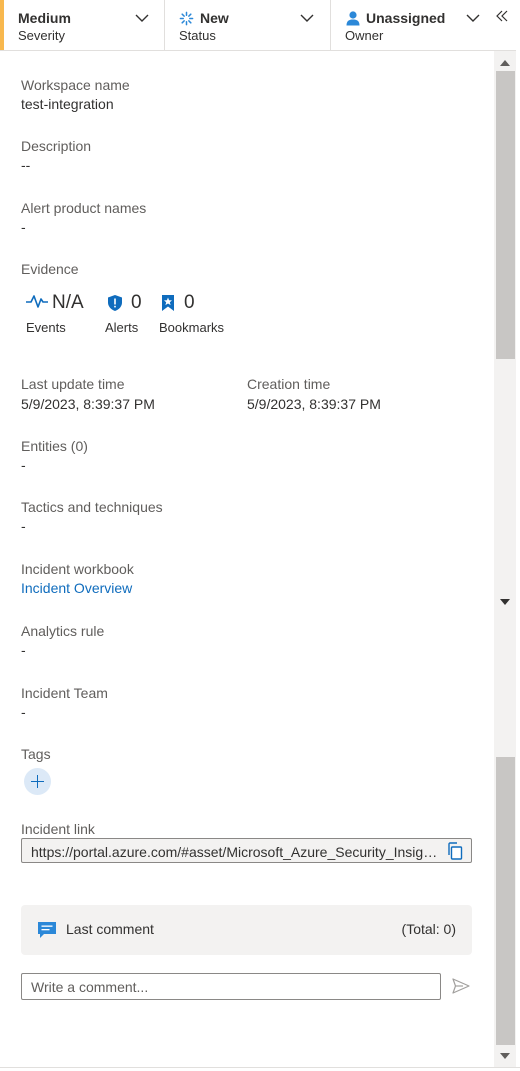 This screenshot has width=520, height=1071. Describe the element at coordinates (136, 302) in the screenshot. I see `alerts-count: 0` at that location.